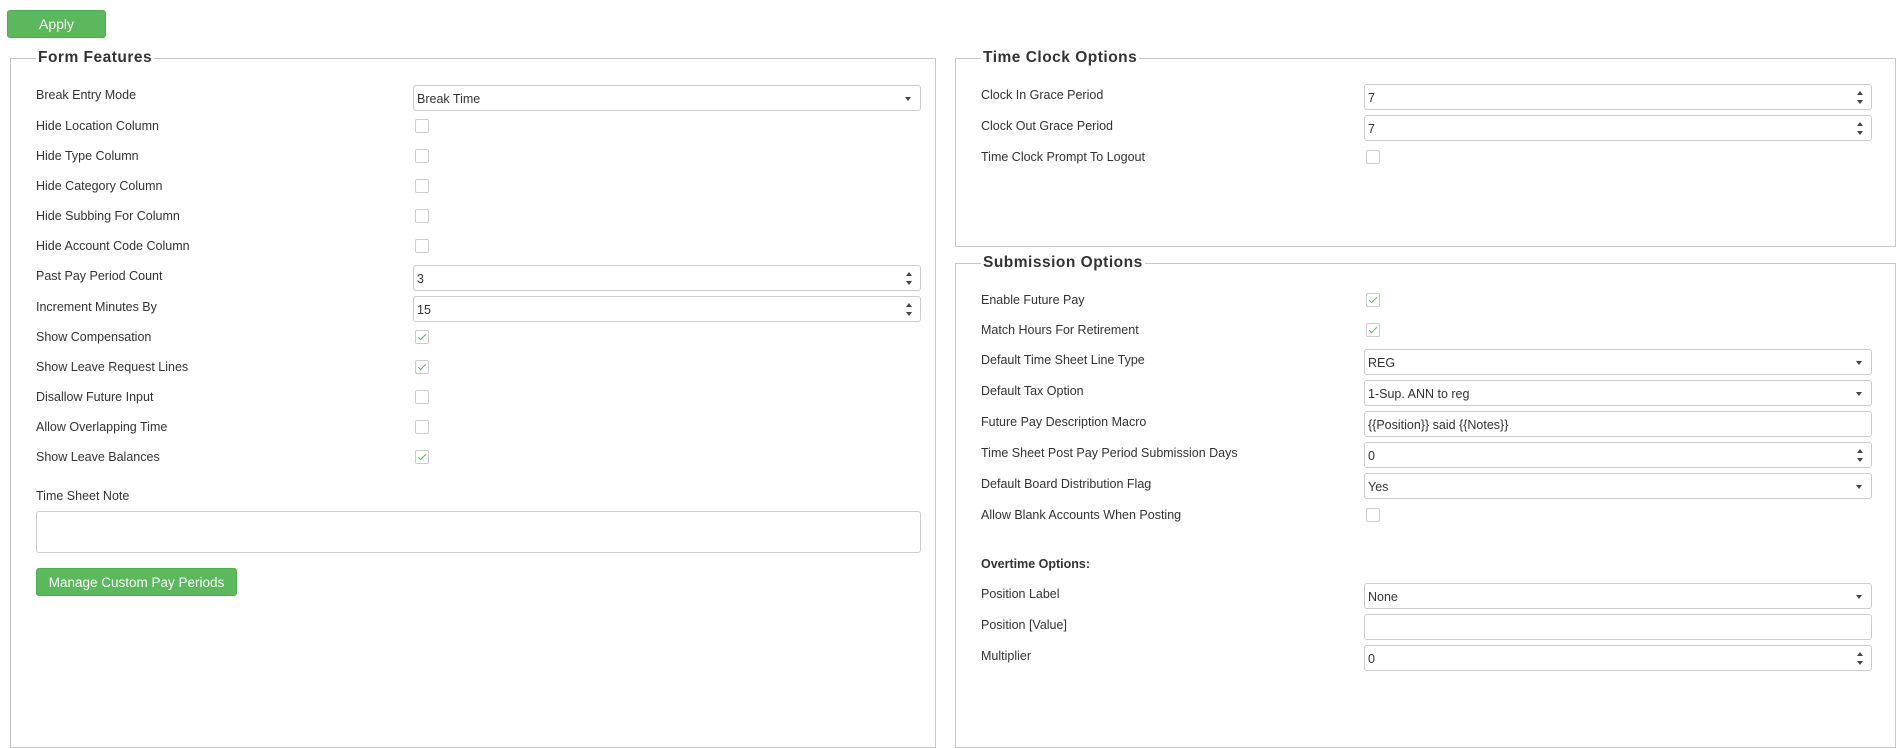 This screenshot has height=748, width=1900. I want to click on match-hours-for-retirement-label: Match Hours For Retirement, so click(1060, 330).